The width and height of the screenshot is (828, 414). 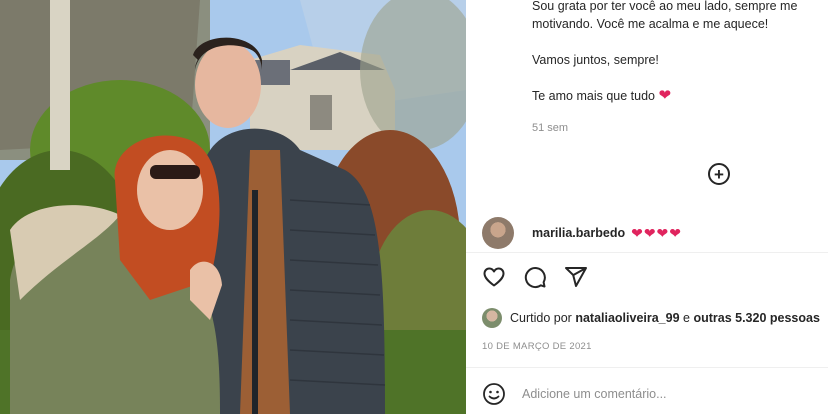 What do you see at coordinates (680, 96) in the screenshot?
I see `caption-line-with-heart: Te amo mais que tudo ❤` at bounding box center [680, 96].